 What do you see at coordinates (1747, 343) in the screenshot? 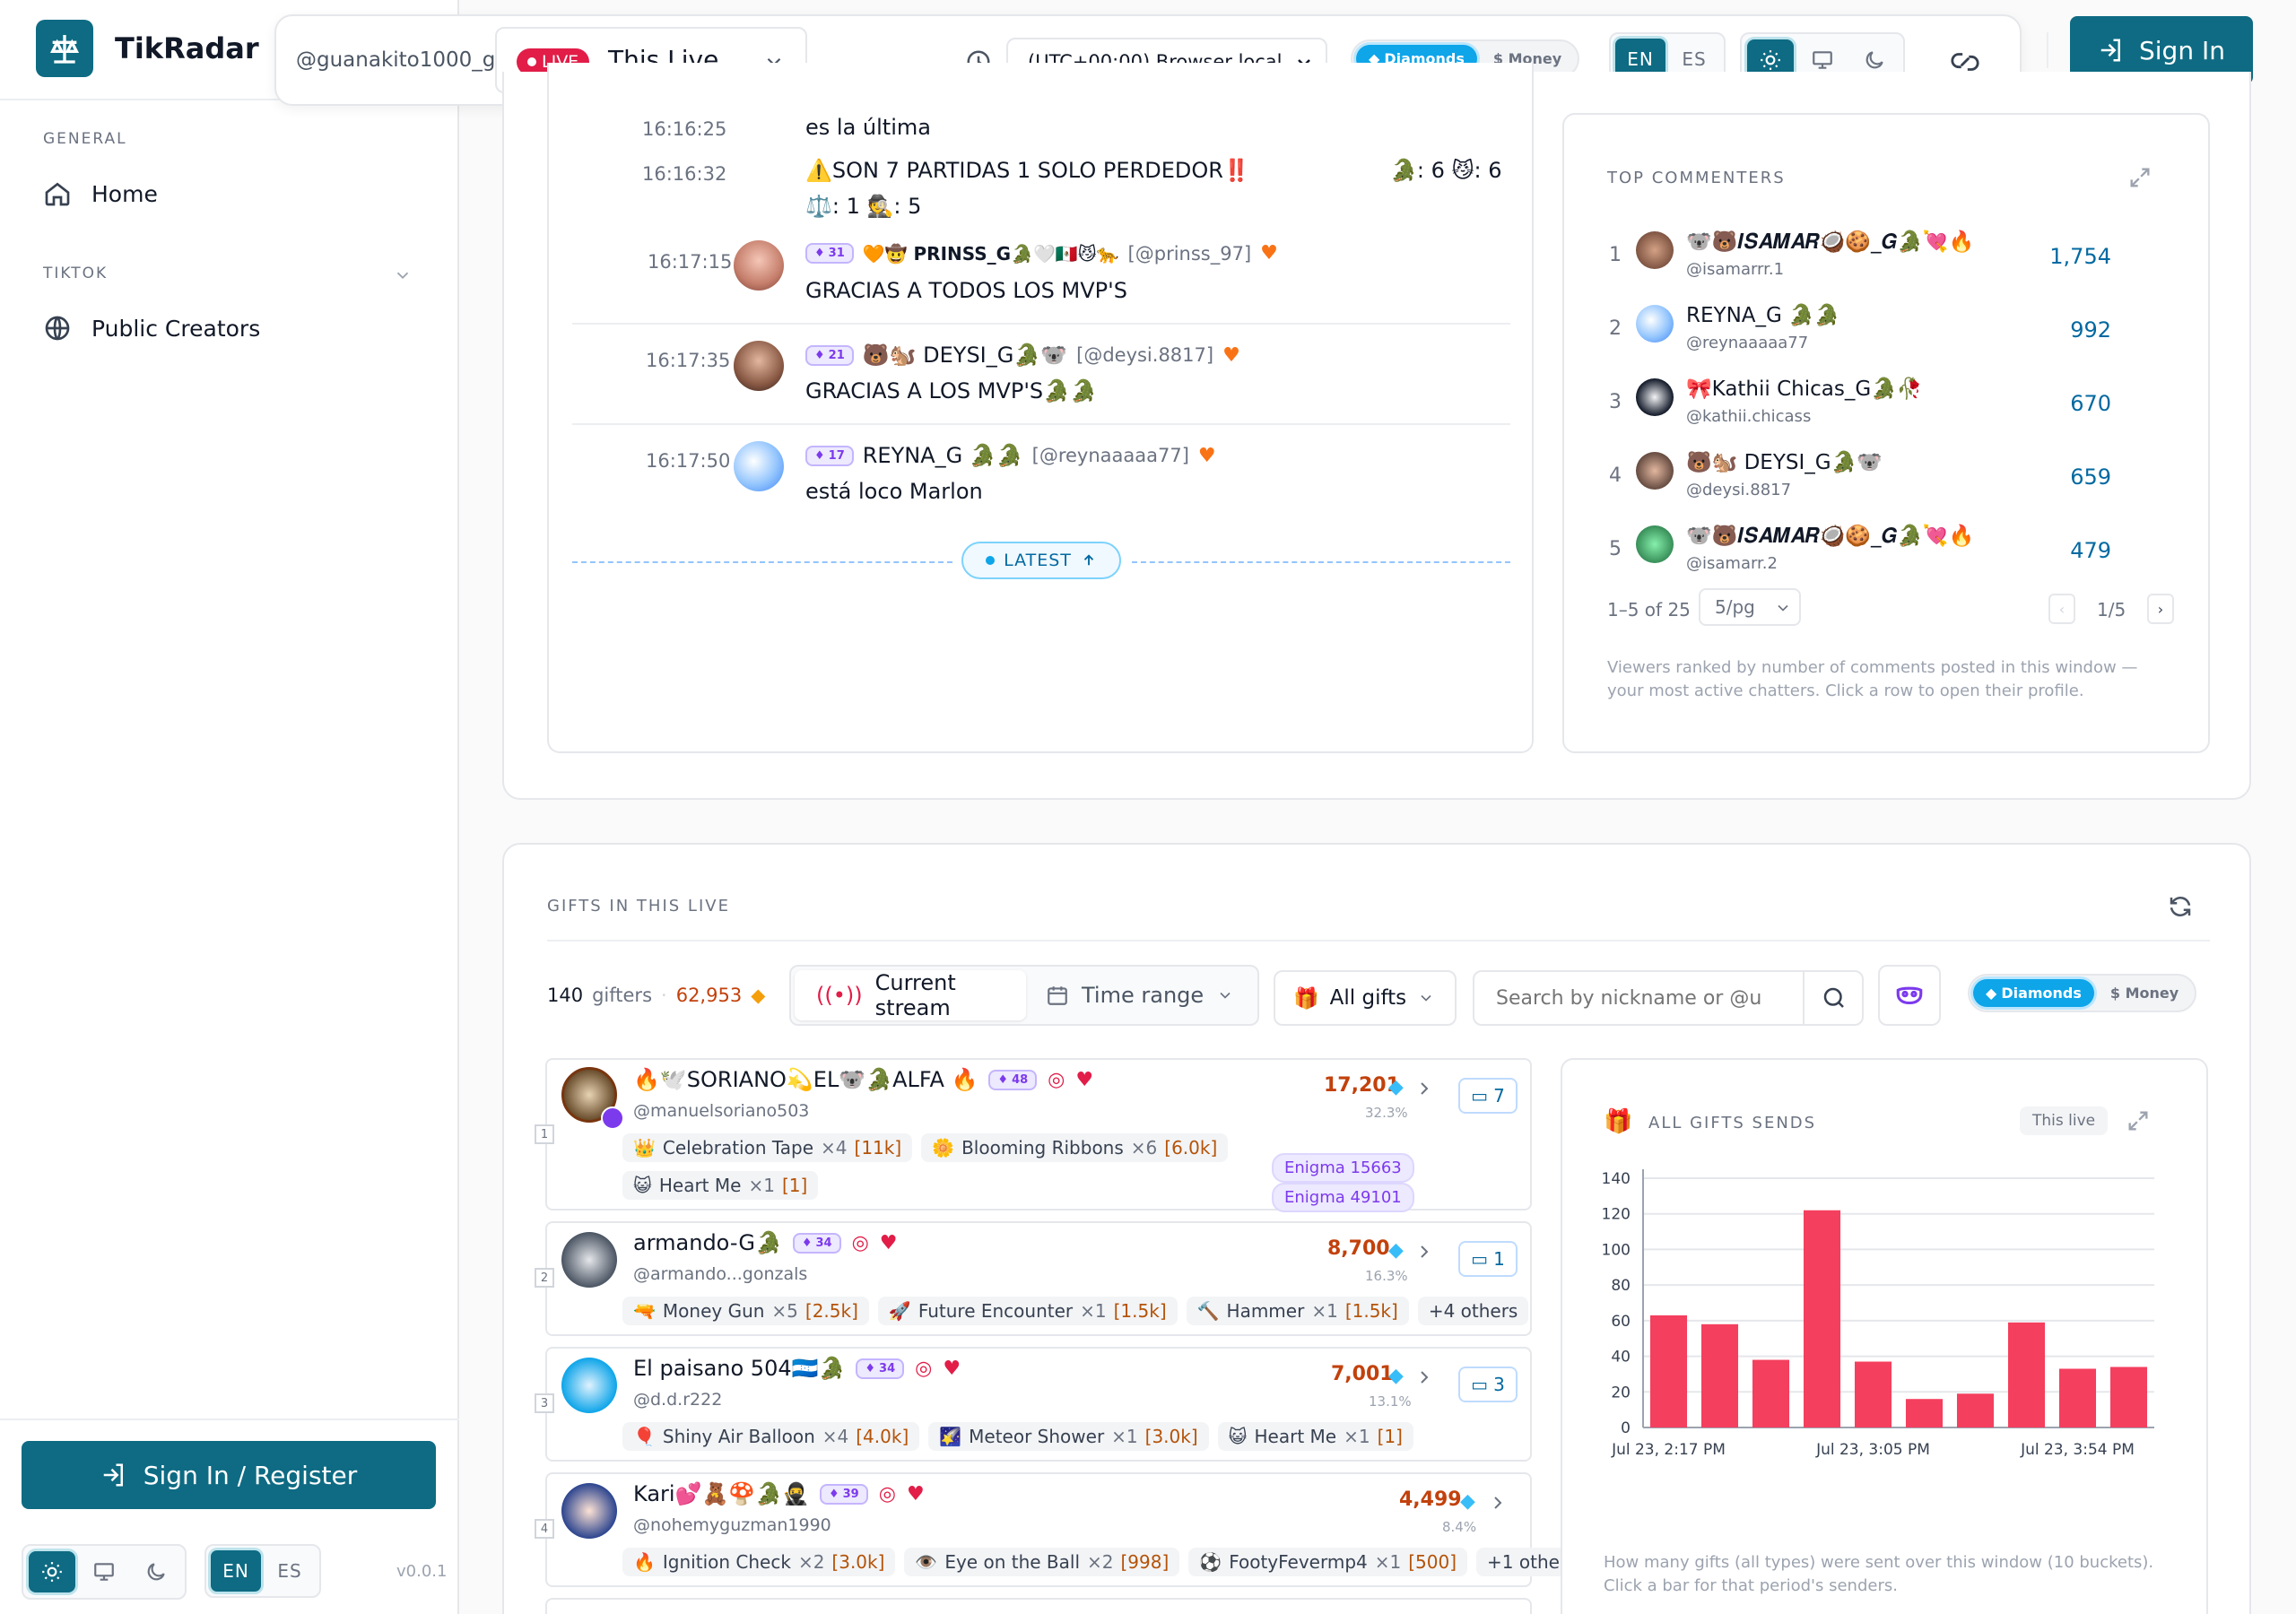
I see `commenter-handle: @reynaaaaa77` at bounding box center [1747, 343].